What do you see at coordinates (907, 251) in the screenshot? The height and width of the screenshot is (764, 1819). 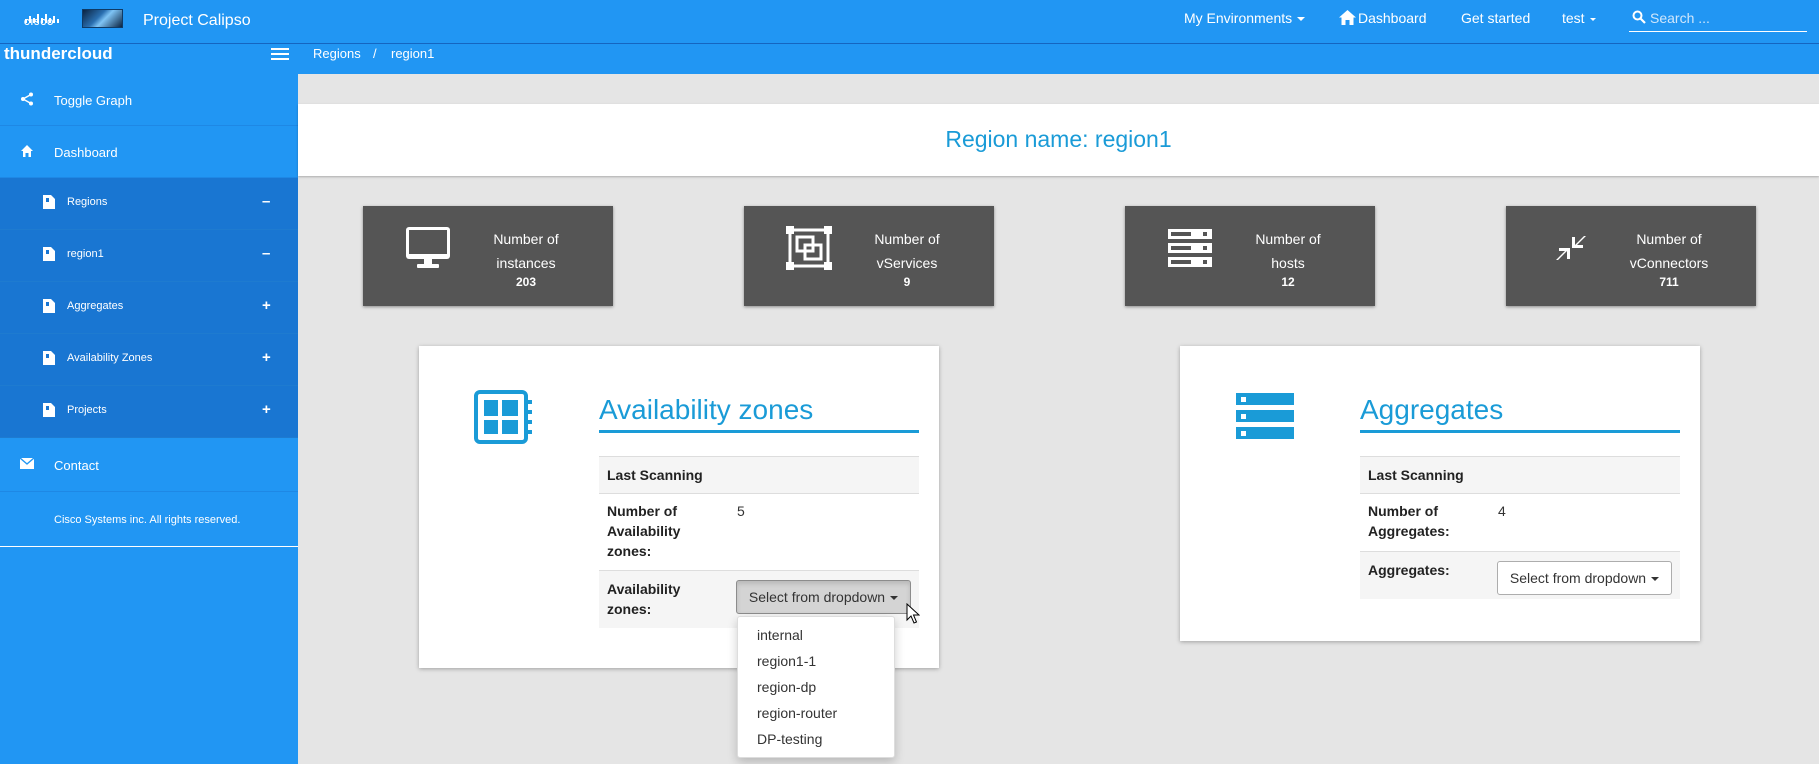 I see `stat-label: Number of vServices` at bounding box center [907, 251].